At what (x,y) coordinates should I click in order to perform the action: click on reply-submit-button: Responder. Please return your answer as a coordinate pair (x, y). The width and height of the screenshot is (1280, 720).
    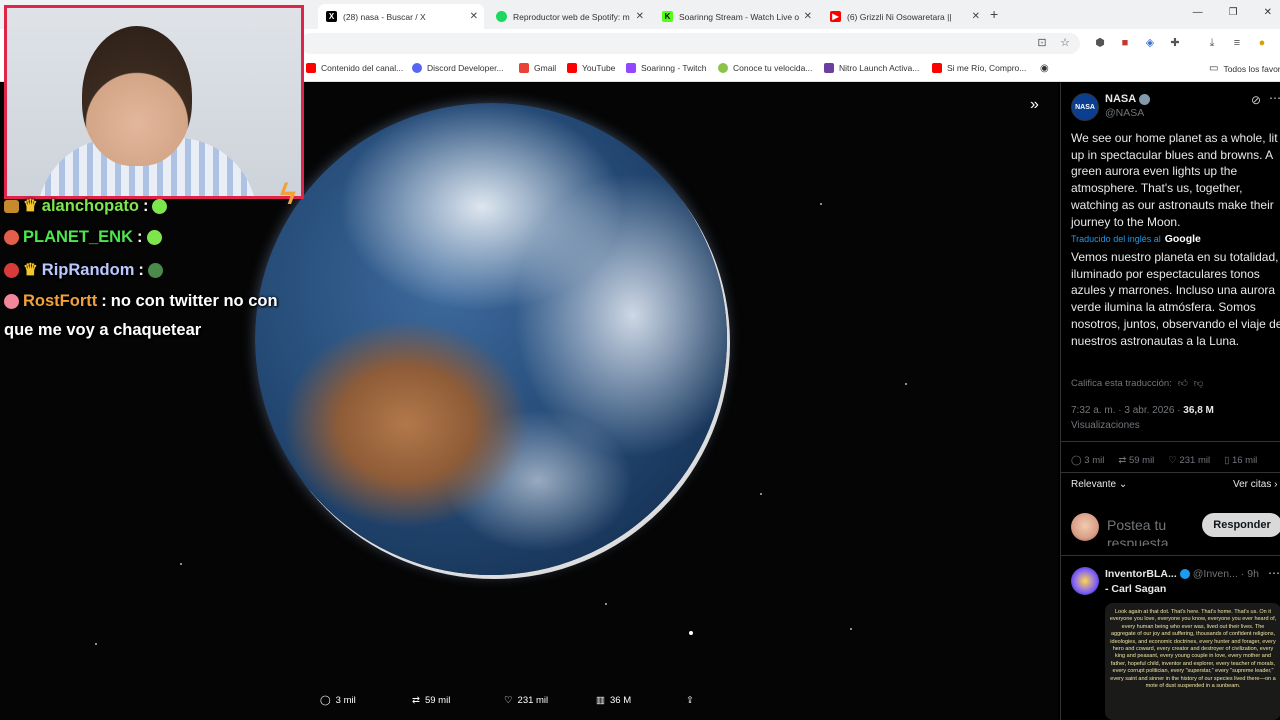
    Looking at the image, I should click on (1241, 525).